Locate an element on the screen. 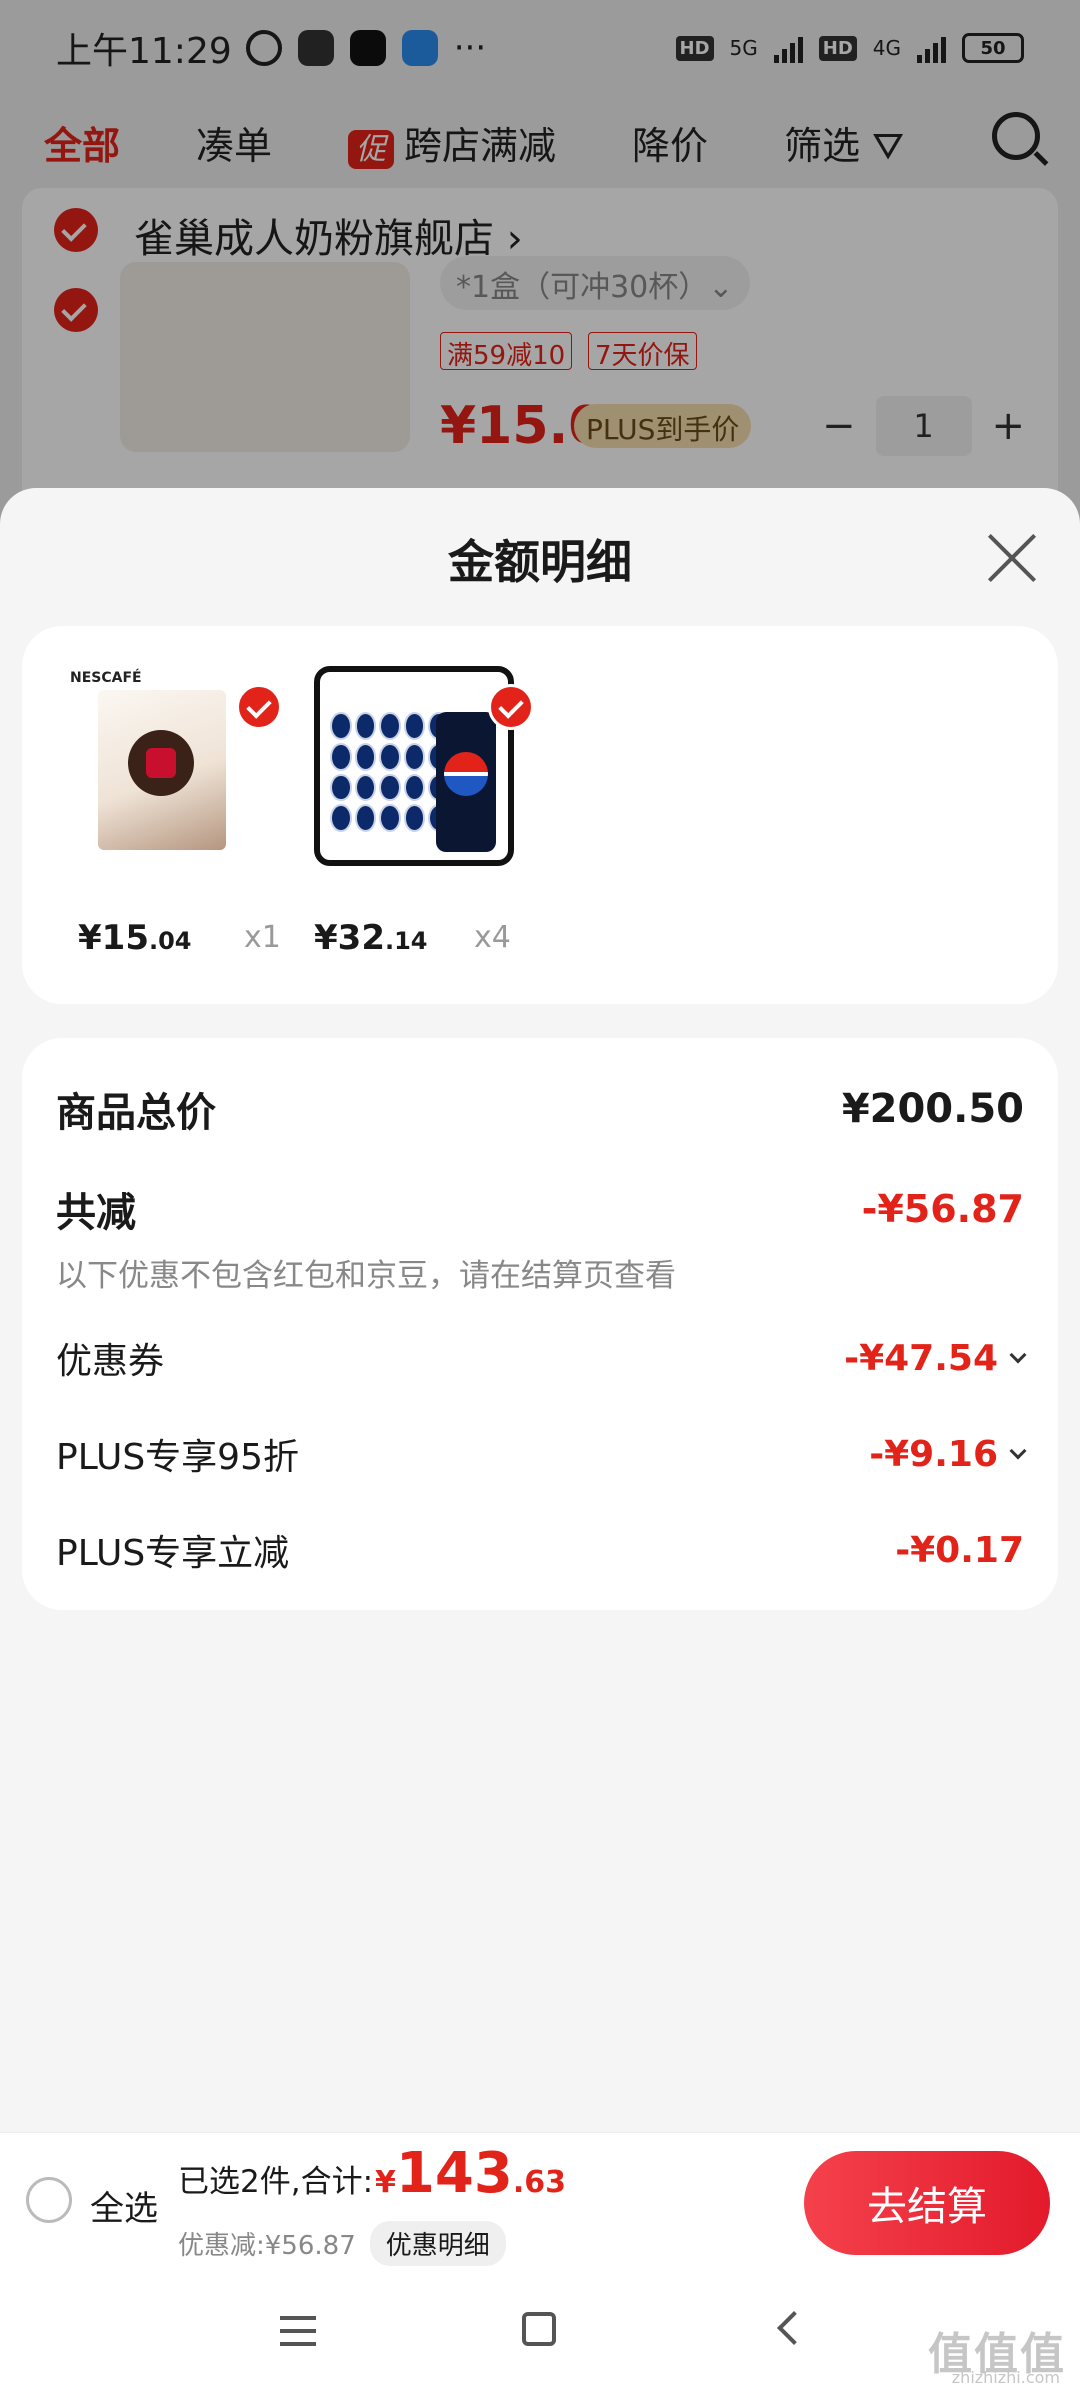 Image resolution: width=1080 pixels, height=2400 pixels. product-price-dec: .14 is located at coordinates (406, 941).